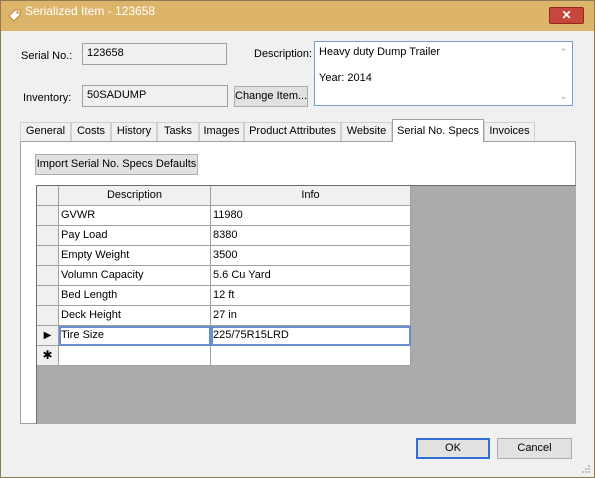 Image resolution: width=595 pixels, height=478 pixels. What do you see at coordinates (311, 336) in the screenshot?
I see `grid-cell-info: 225/75R15LRD` at bounding box center [311, 336].